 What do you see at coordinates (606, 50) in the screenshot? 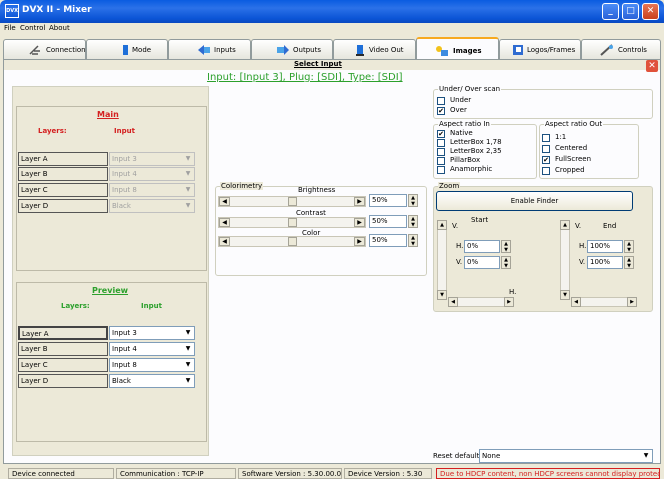
I see `controls-icon` at bounding box center [606, 50].